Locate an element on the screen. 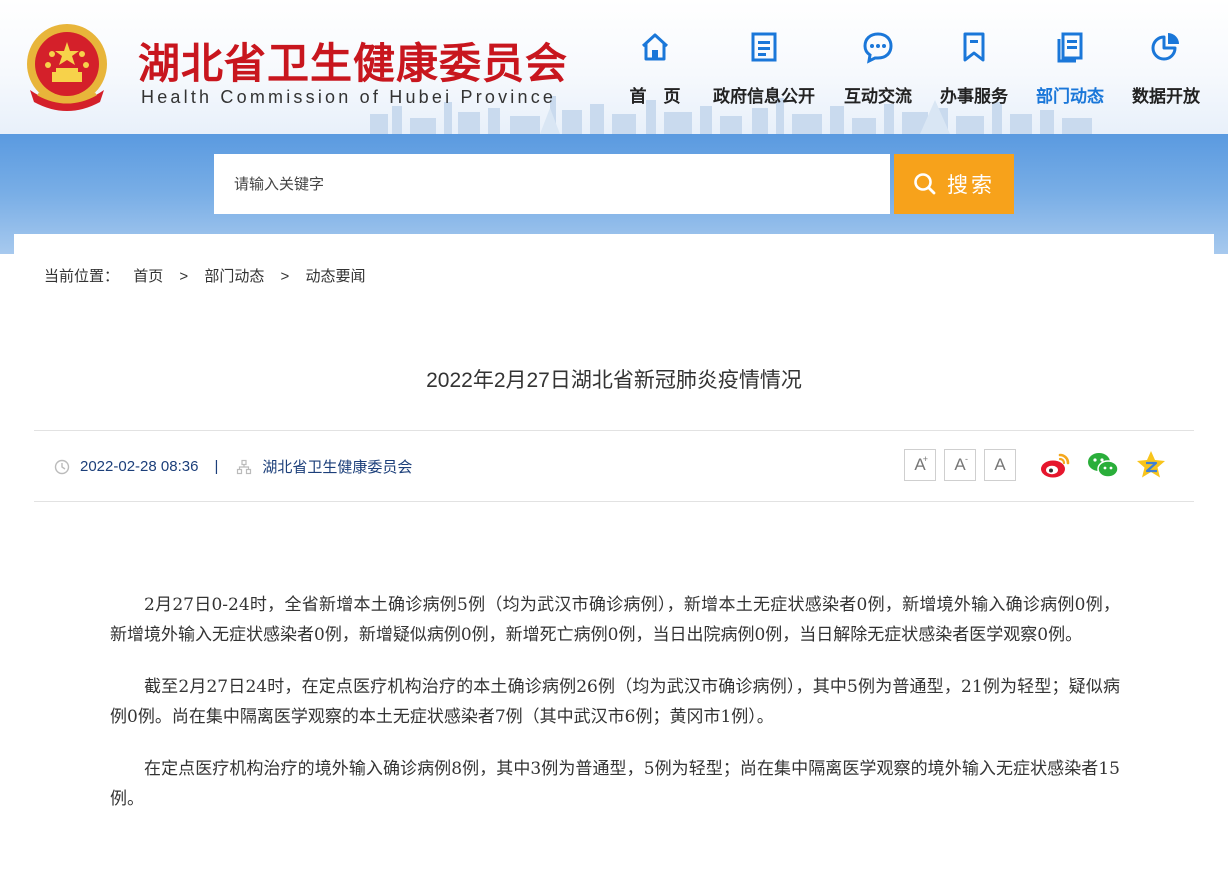  wechat-icon is located at coordinates (1103, 465).